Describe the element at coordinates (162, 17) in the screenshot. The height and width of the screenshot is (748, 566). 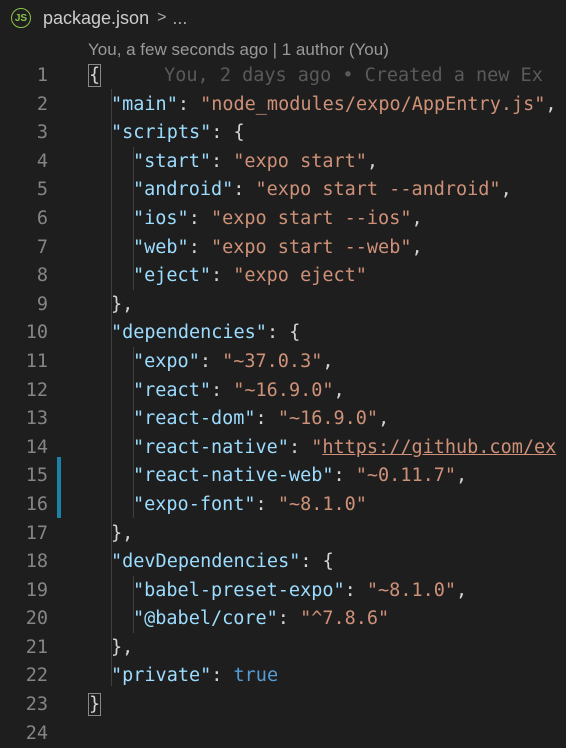
I see `chevron-right-icon: >` at that location.